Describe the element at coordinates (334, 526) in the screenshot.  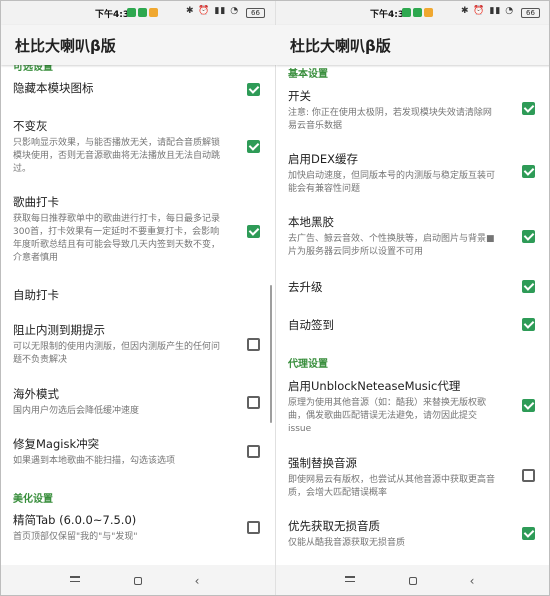
I see `setting-title: 优先获取无损音质` at that location.